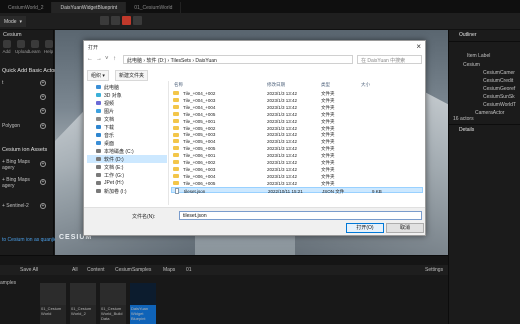  Describe the element at coordinates (114, 59) in the screenshot. I see `up-arrow-icon: ↑` at that location.